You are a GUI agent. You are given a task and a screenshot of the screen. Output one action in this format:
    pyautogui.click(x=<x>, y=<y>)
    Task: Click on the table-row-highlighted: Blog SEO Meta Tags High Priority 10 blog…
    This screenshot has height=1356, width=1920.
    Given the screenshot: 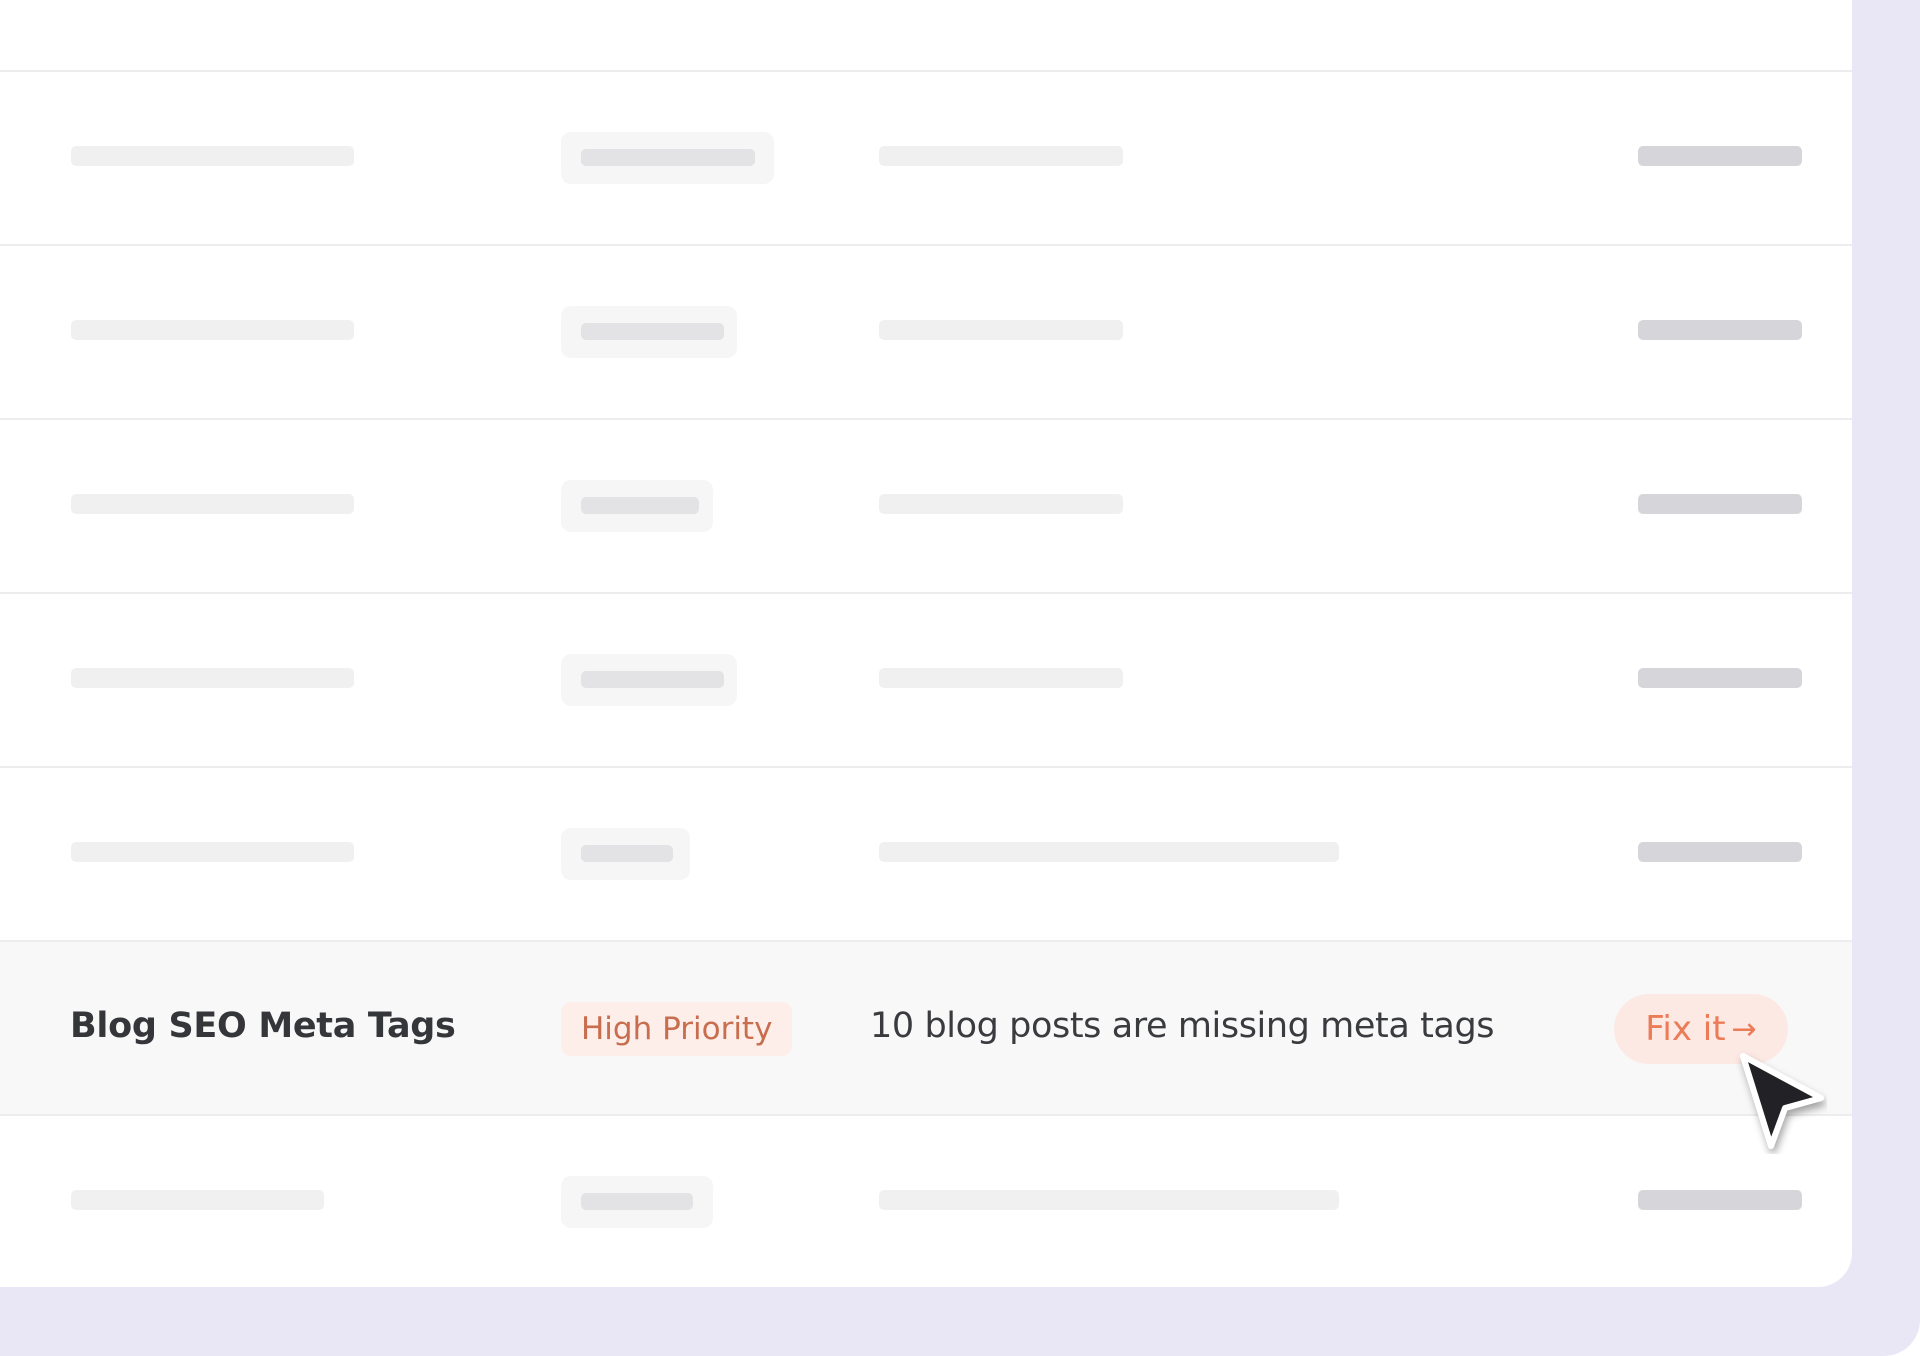 What is the action you would take?
    pyautogui.click(x=926, y=1027)
    